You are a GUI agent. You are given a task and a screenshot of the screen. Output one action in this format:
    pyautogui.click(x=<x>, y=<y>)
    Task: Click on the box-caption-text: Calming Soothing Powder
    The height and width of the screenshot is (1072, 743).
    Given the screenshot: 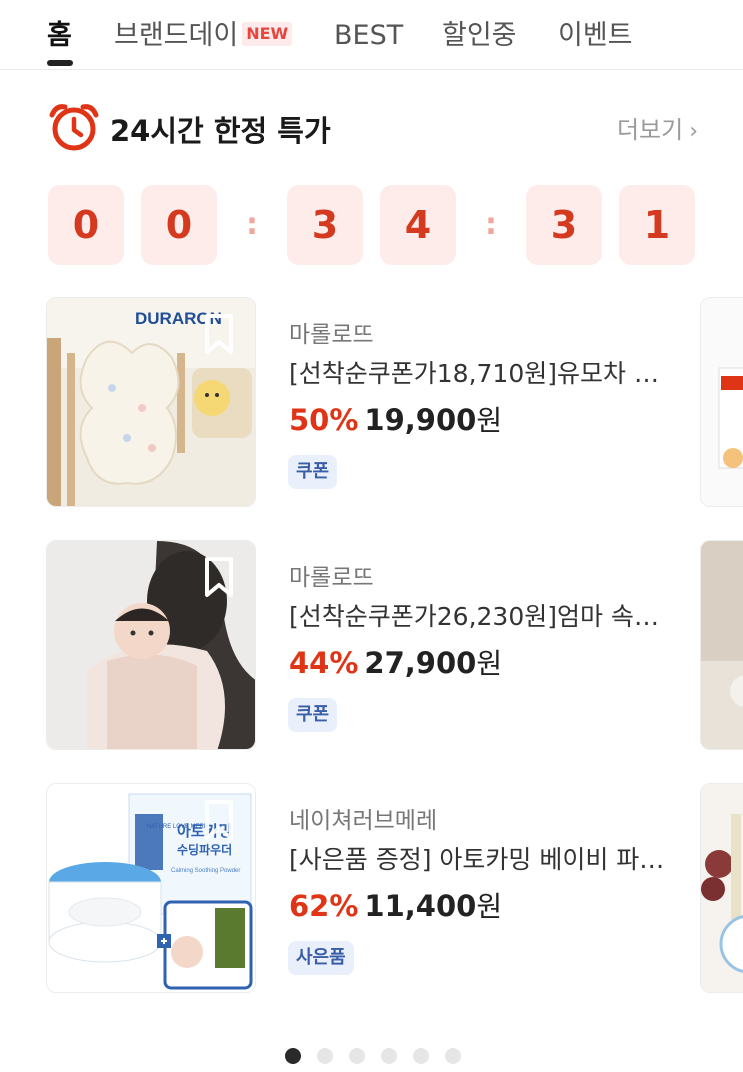 What is the action you would take?
    pyautogui.click(x=205, y=871)
    